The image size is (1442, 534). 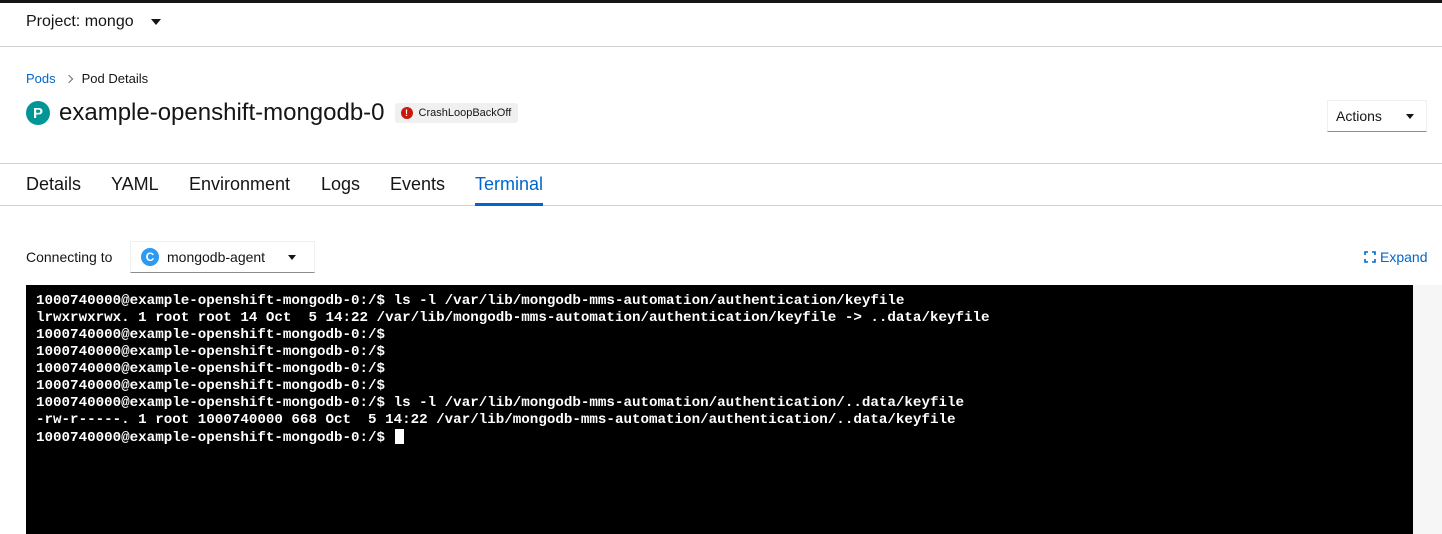 I want to click on tab-details: Details, so click(x=53, y=184).